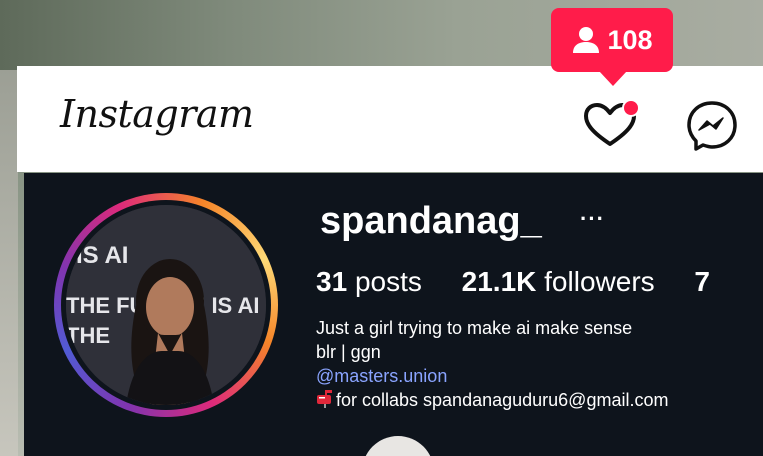 The image size is (763, 456). Describe the element at coordinates (474, 328) in the screenshot. I see `bio-line-1: Just a girl trying to make ai make sense` at that location.